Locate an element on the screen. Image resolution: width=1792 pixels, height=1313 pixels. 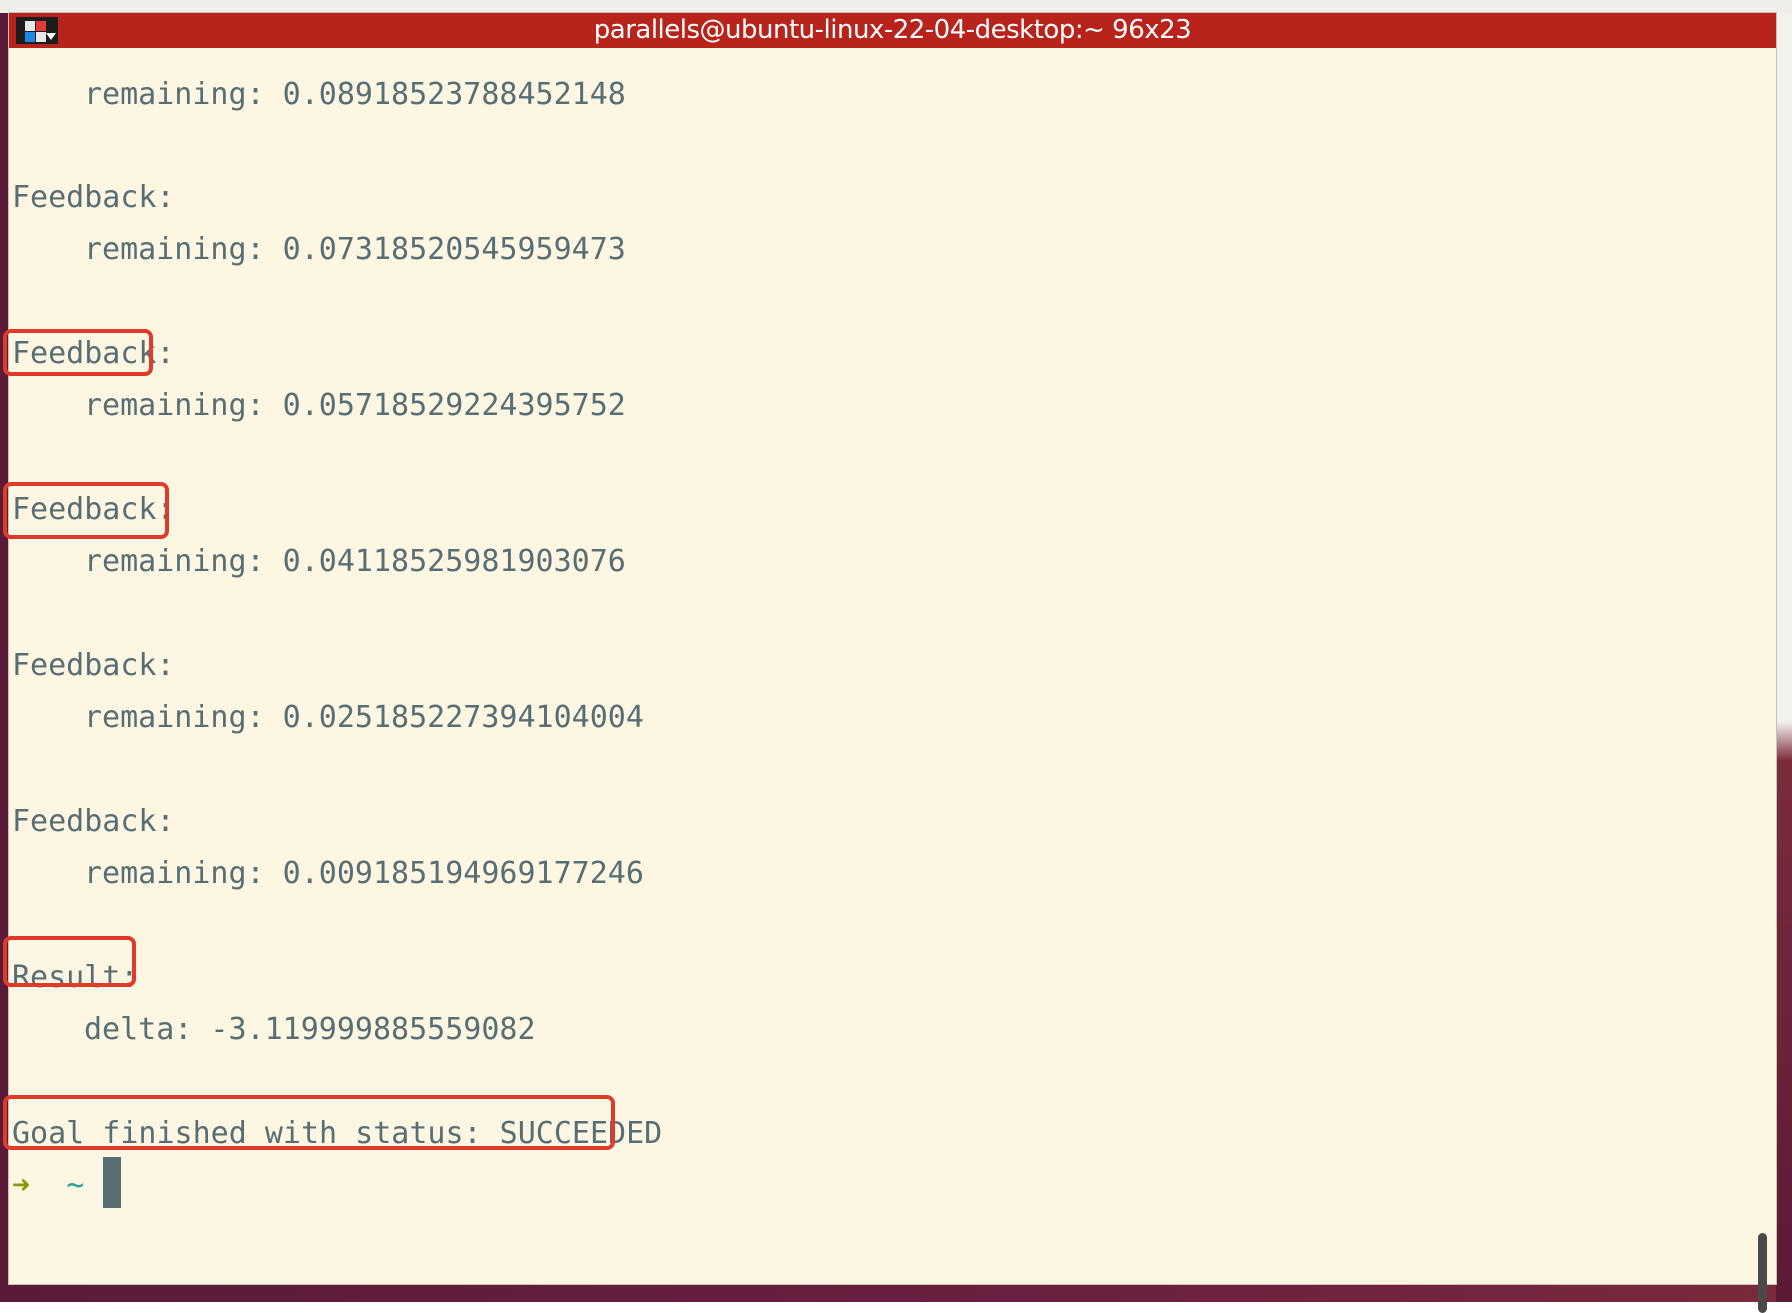
prompt-arrow-icon: ➜ is located at coordinates (21, 1185).